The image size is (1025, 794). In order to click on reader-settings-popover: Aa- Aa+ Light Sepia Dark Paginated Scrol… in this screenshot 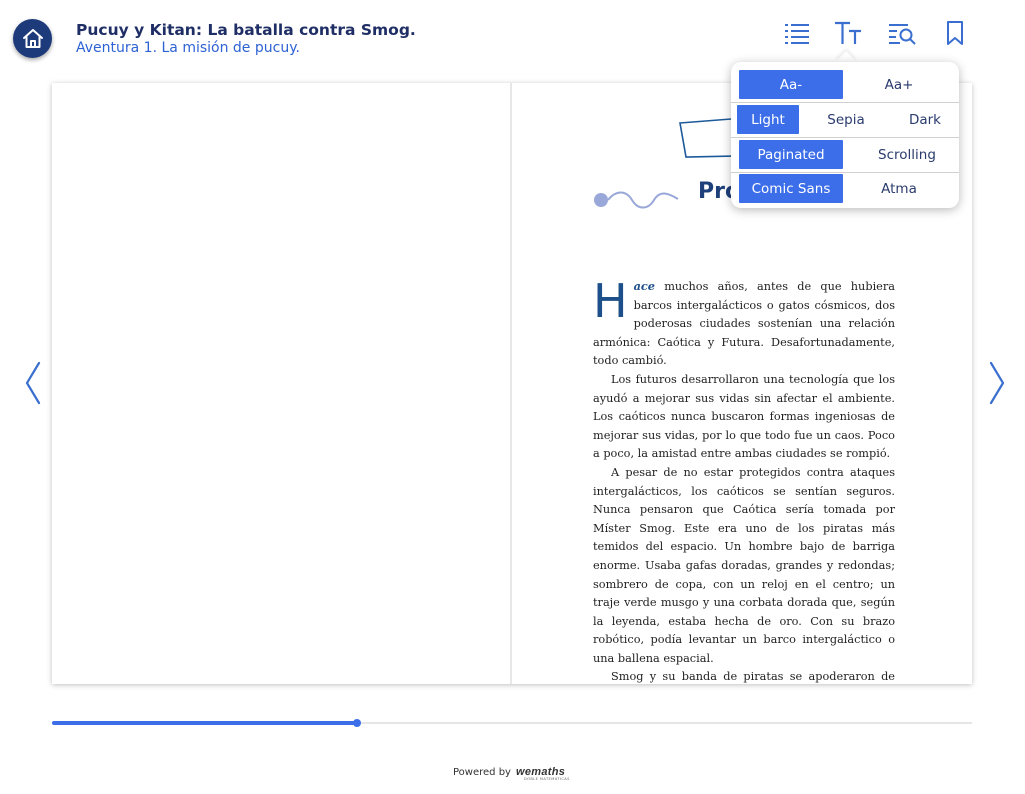, I will do `click(845, 135)`.